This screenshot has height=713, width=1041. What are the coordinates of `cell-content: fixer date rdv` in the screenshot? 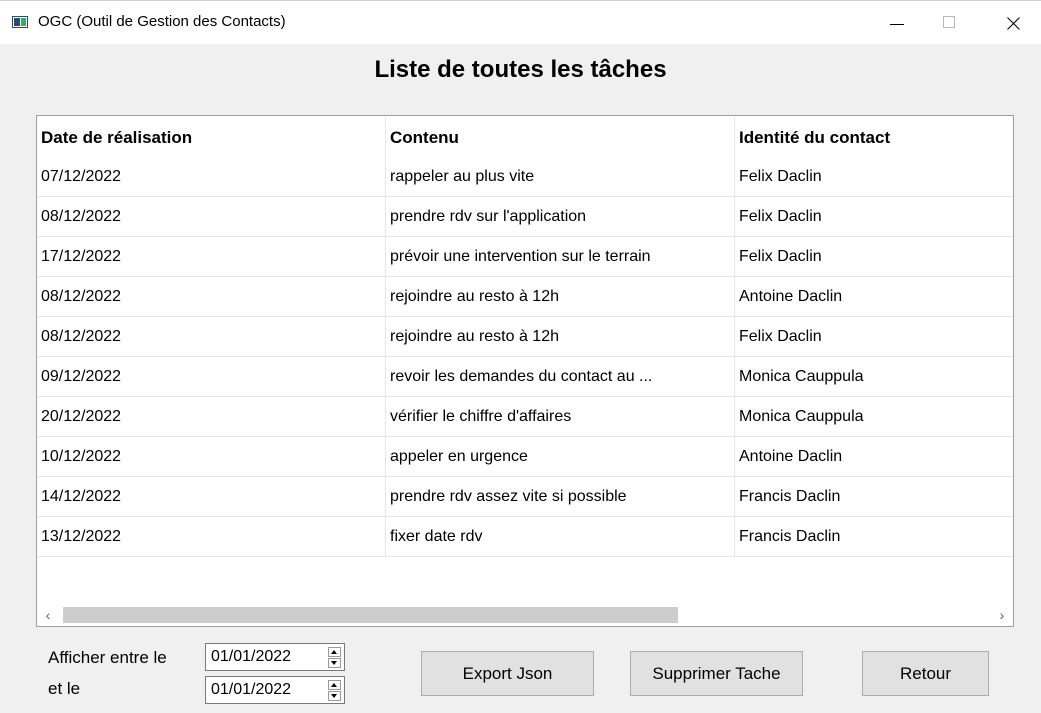 It's located at (560, 537).